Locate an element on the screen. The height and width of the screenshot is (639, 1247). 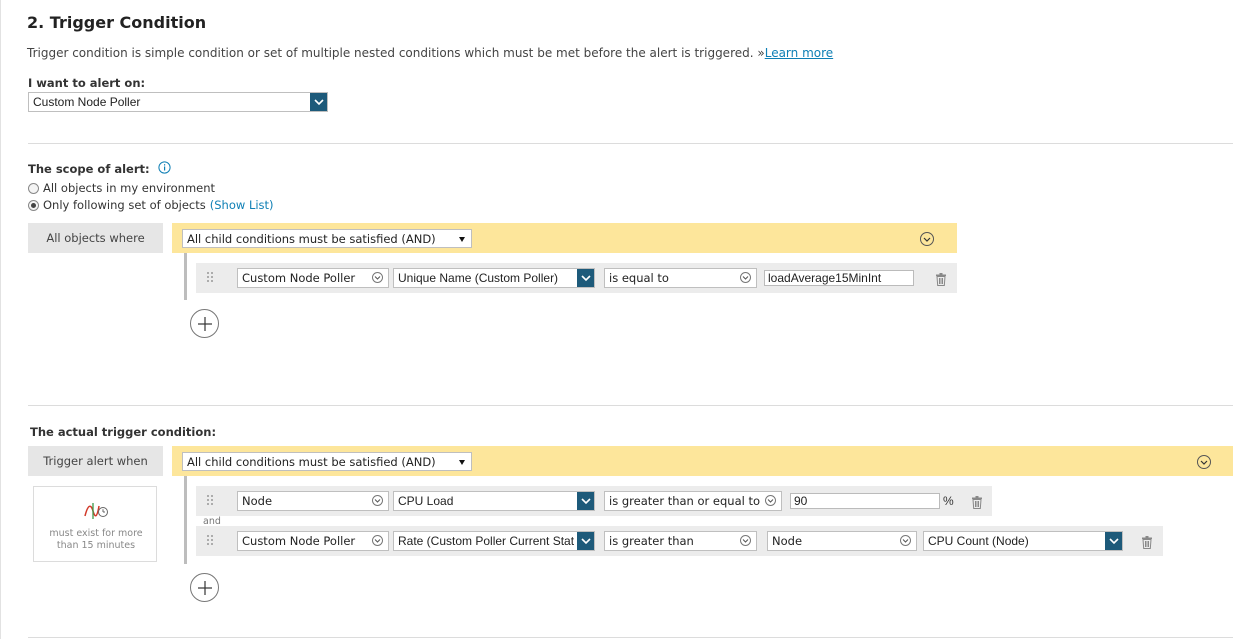
condition-2-operator-select: is greater than is located at coordinates (680, 541).